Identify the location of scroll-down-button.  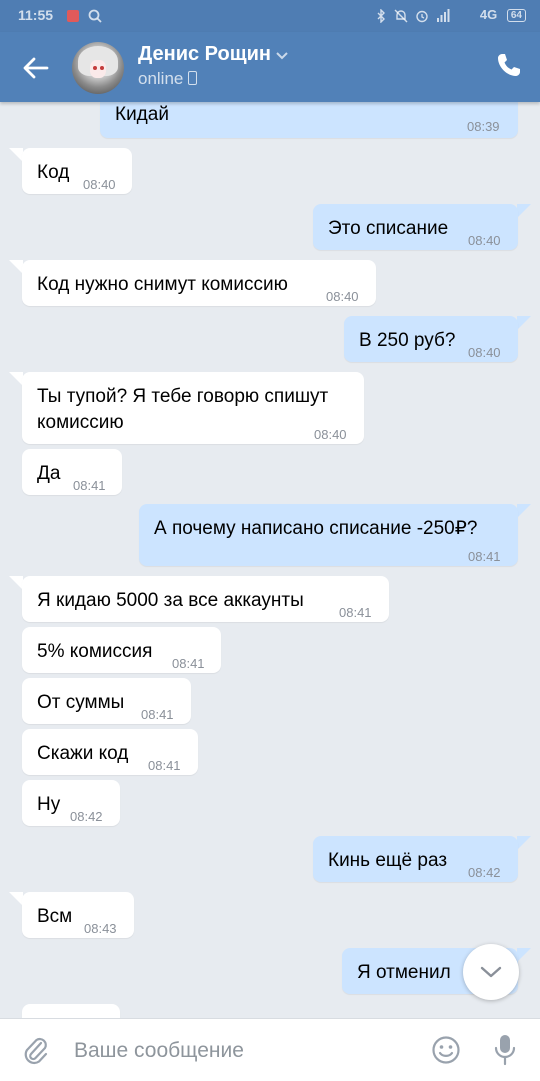
(491, 972).